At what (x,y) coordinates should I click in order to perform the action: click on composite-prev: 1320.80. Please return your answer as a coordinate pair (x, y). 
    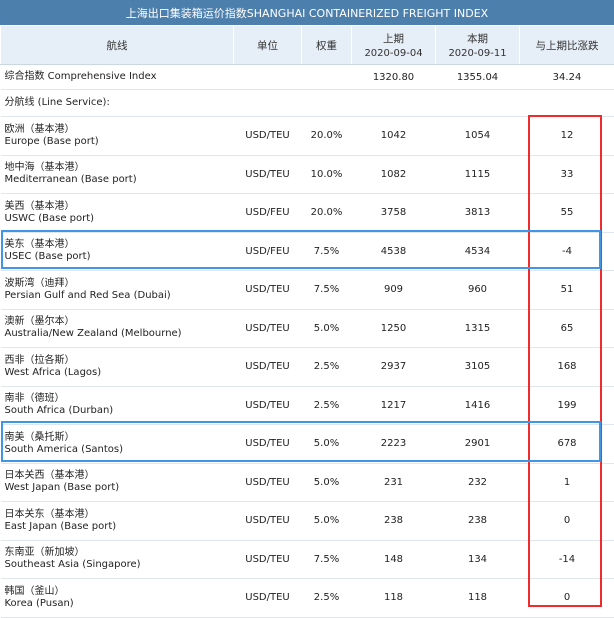
    Looking at the image, I should click on (394, 77).